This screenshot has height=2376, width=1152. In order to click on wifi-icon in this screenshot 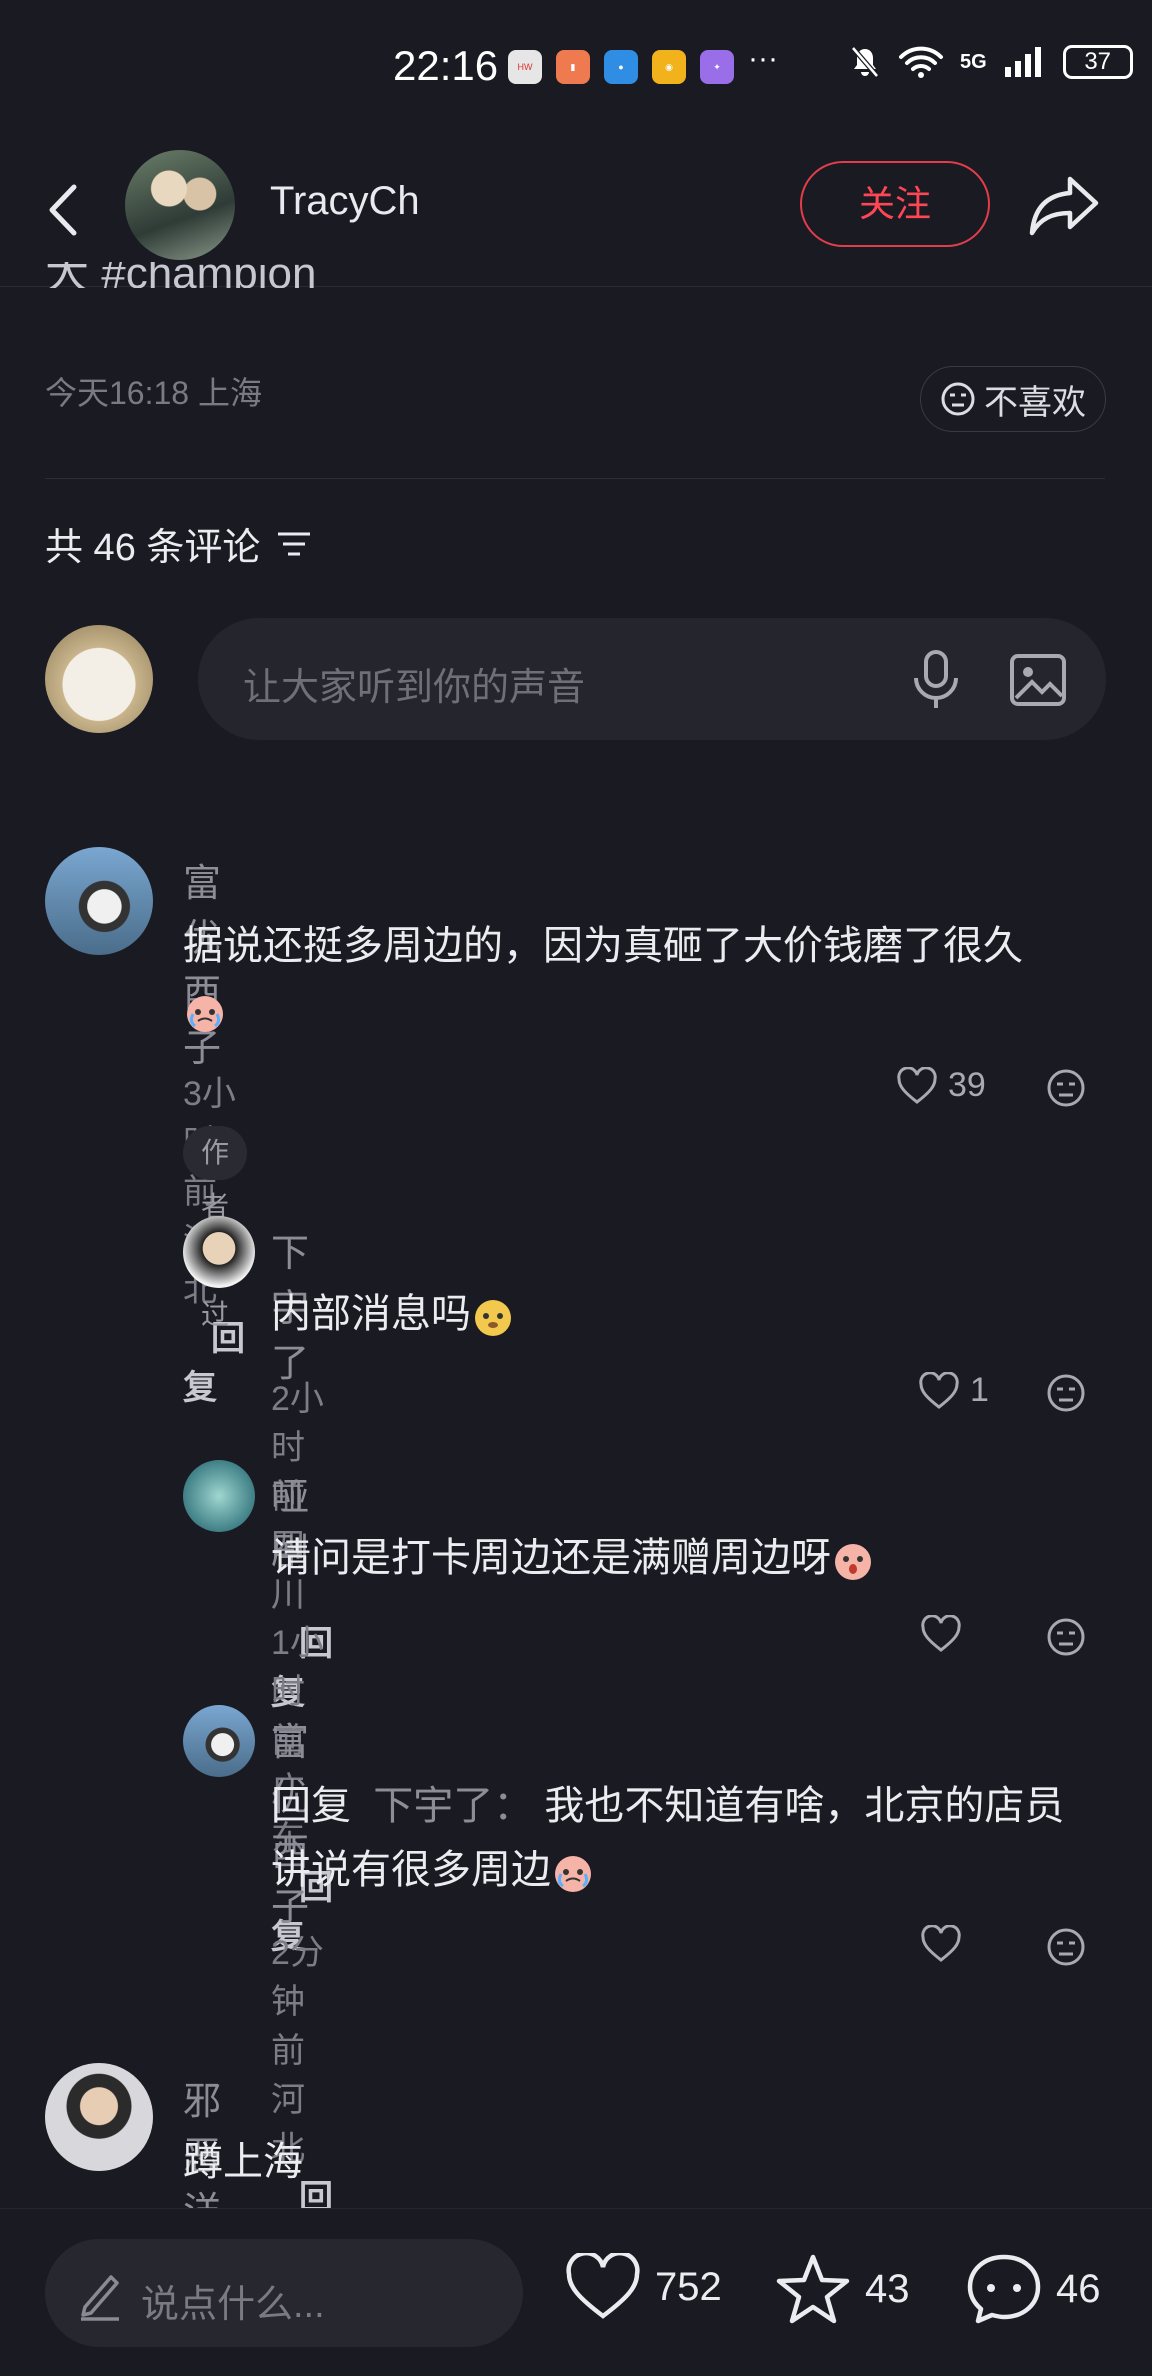, I will do `click(921, 62)`.